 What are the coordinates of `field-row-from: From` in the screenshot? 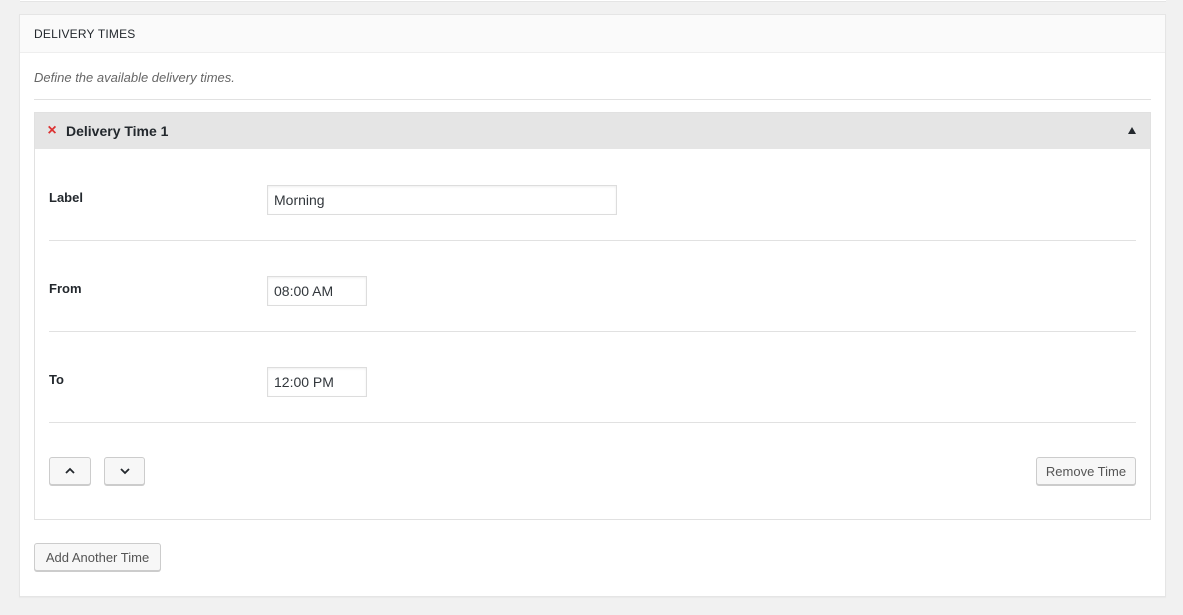 It's located at (592, 286).